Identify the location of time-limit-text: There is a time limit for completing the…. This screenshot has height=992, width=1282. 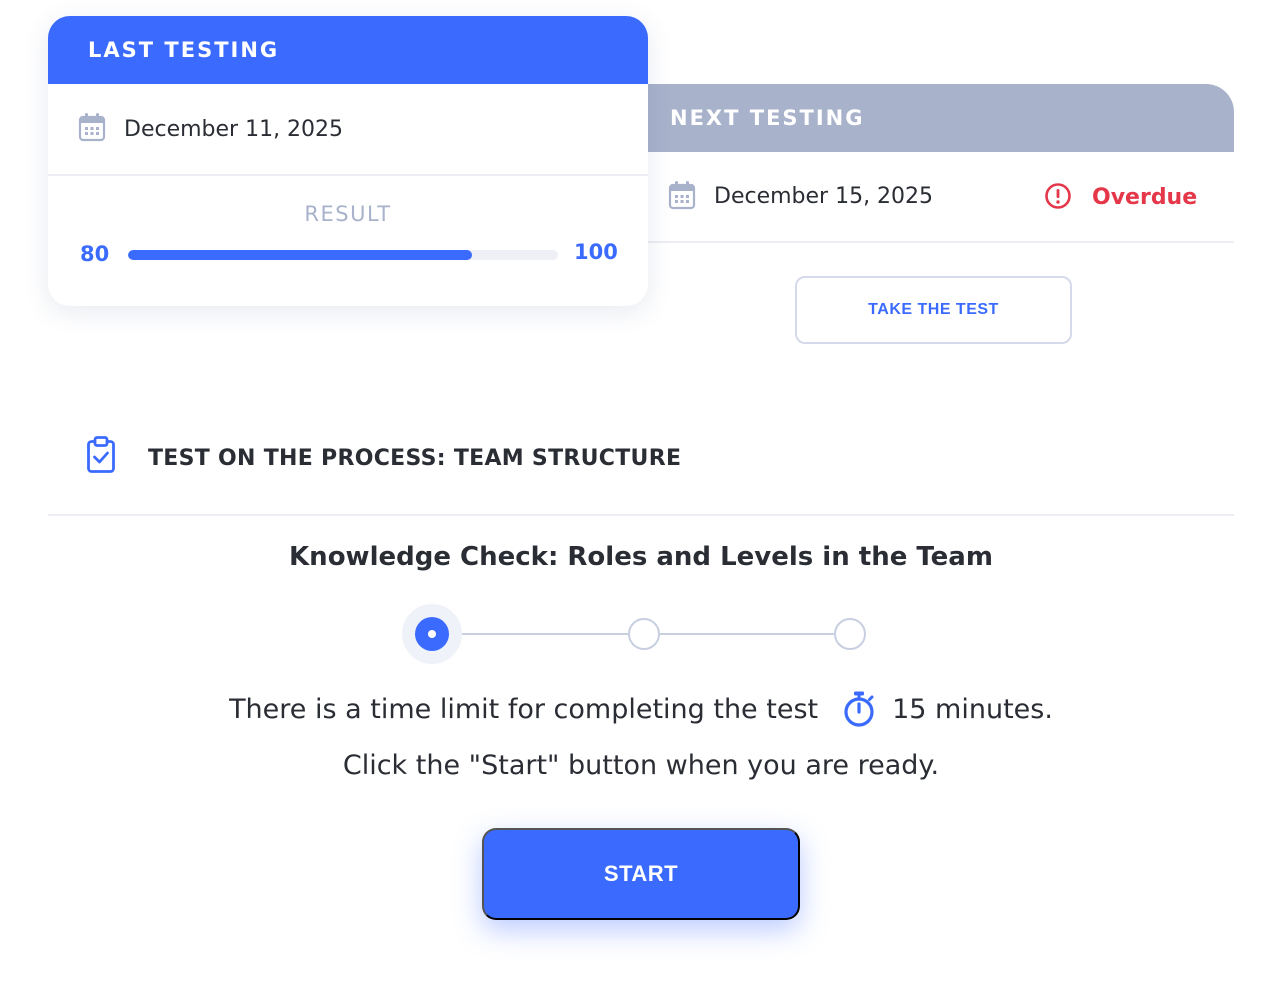
(524, 709).